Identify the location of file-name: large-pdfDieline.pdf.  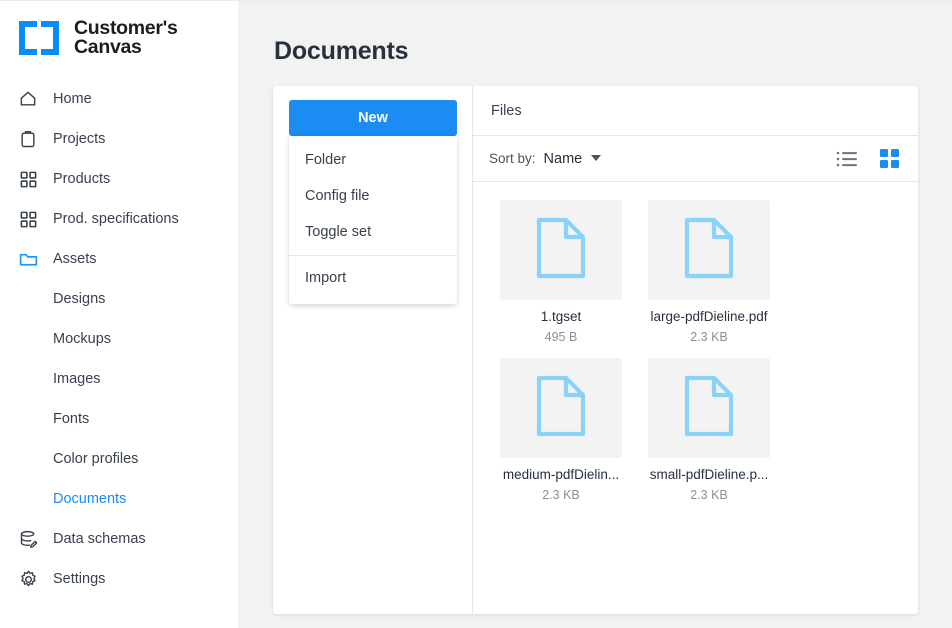
(709, 316).